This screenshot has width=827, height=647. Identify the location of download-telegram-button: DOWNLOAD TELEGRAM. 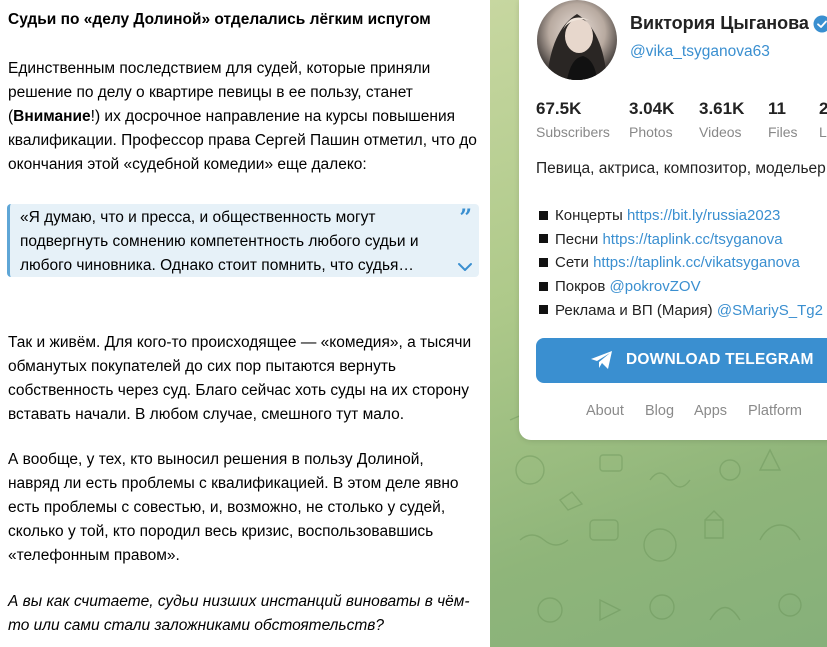
(681, 360).